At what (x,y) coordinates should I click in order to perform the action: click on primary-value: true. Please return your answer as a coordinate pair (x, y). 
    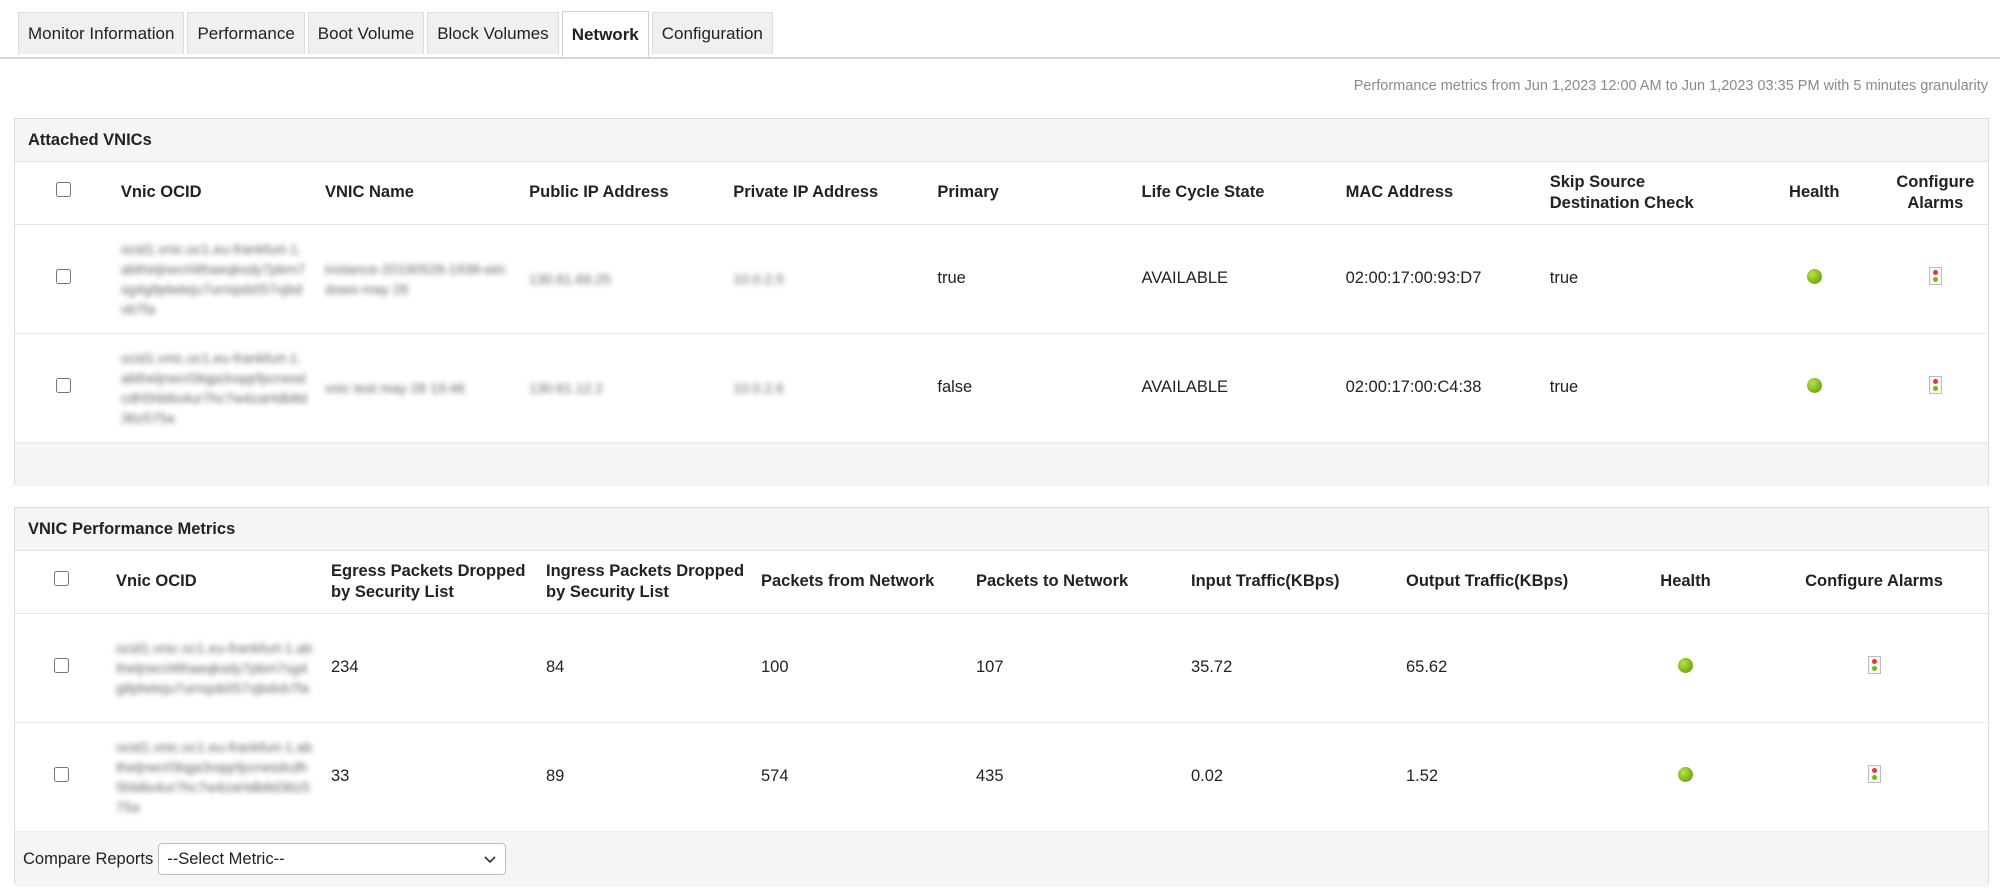
    Looking at the image, I should click on (1031, 279).